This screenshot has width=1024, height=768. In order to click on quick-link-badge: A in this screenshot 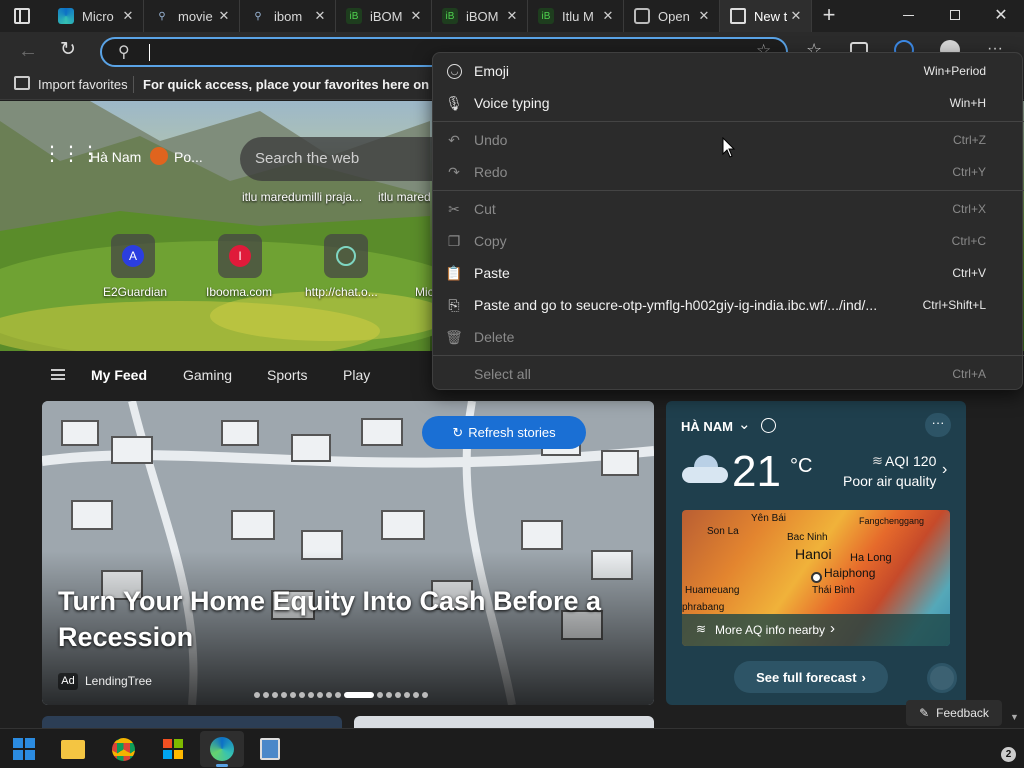, I will do `click(133, 256)`.